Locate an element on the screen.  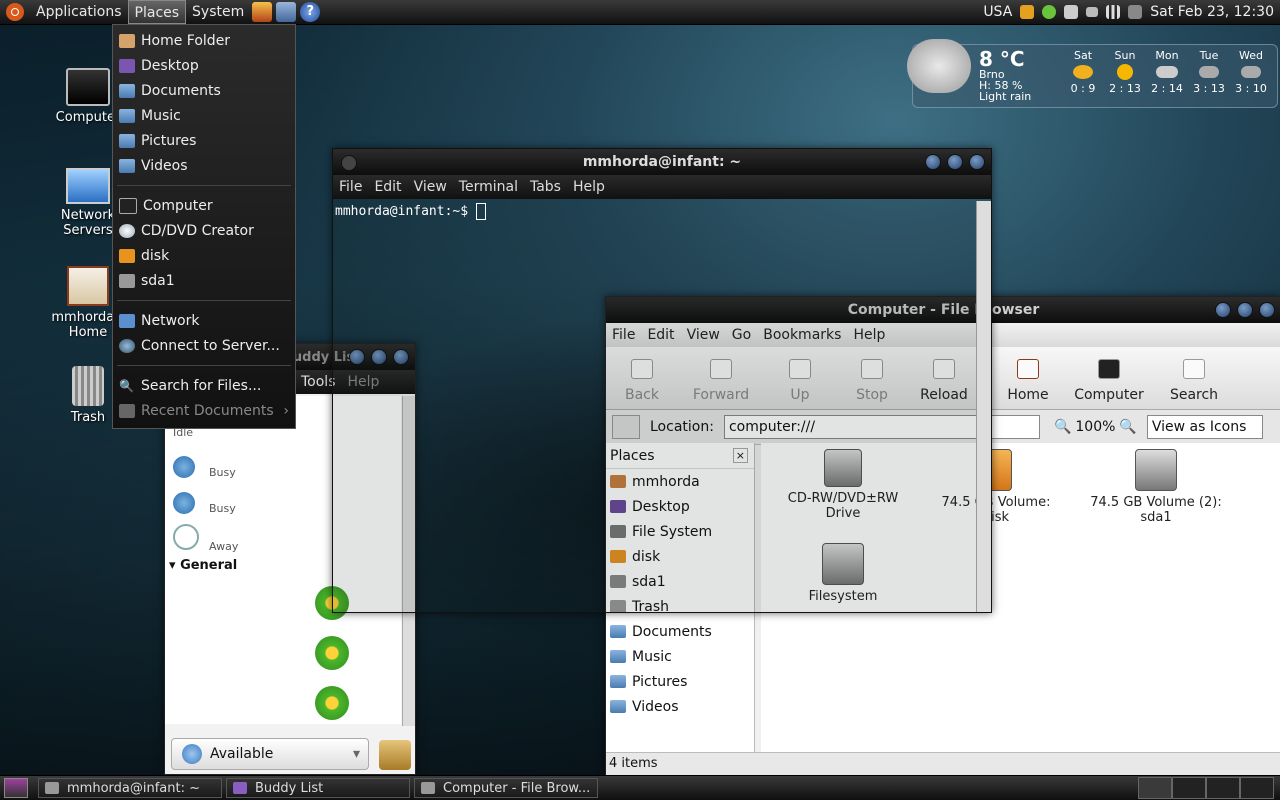
chat-tray-icon is located at coordinates (1071, 12).